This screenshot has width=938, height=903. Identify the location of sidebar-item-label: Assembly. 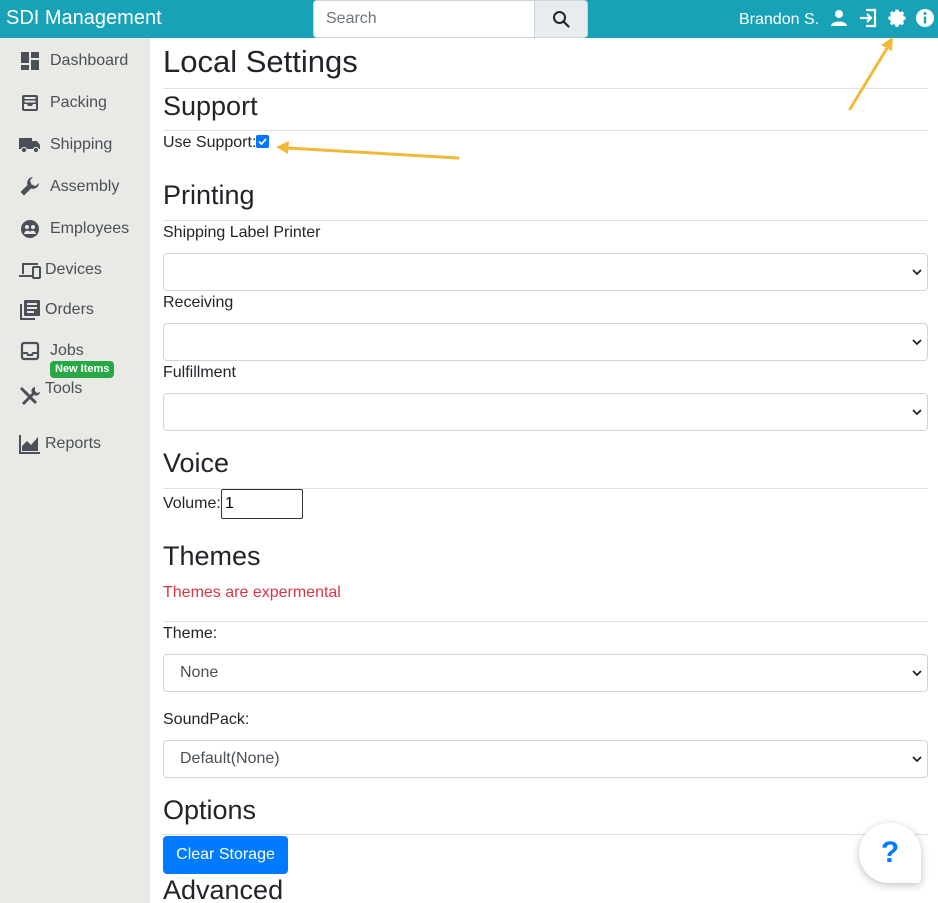
(85, 186).